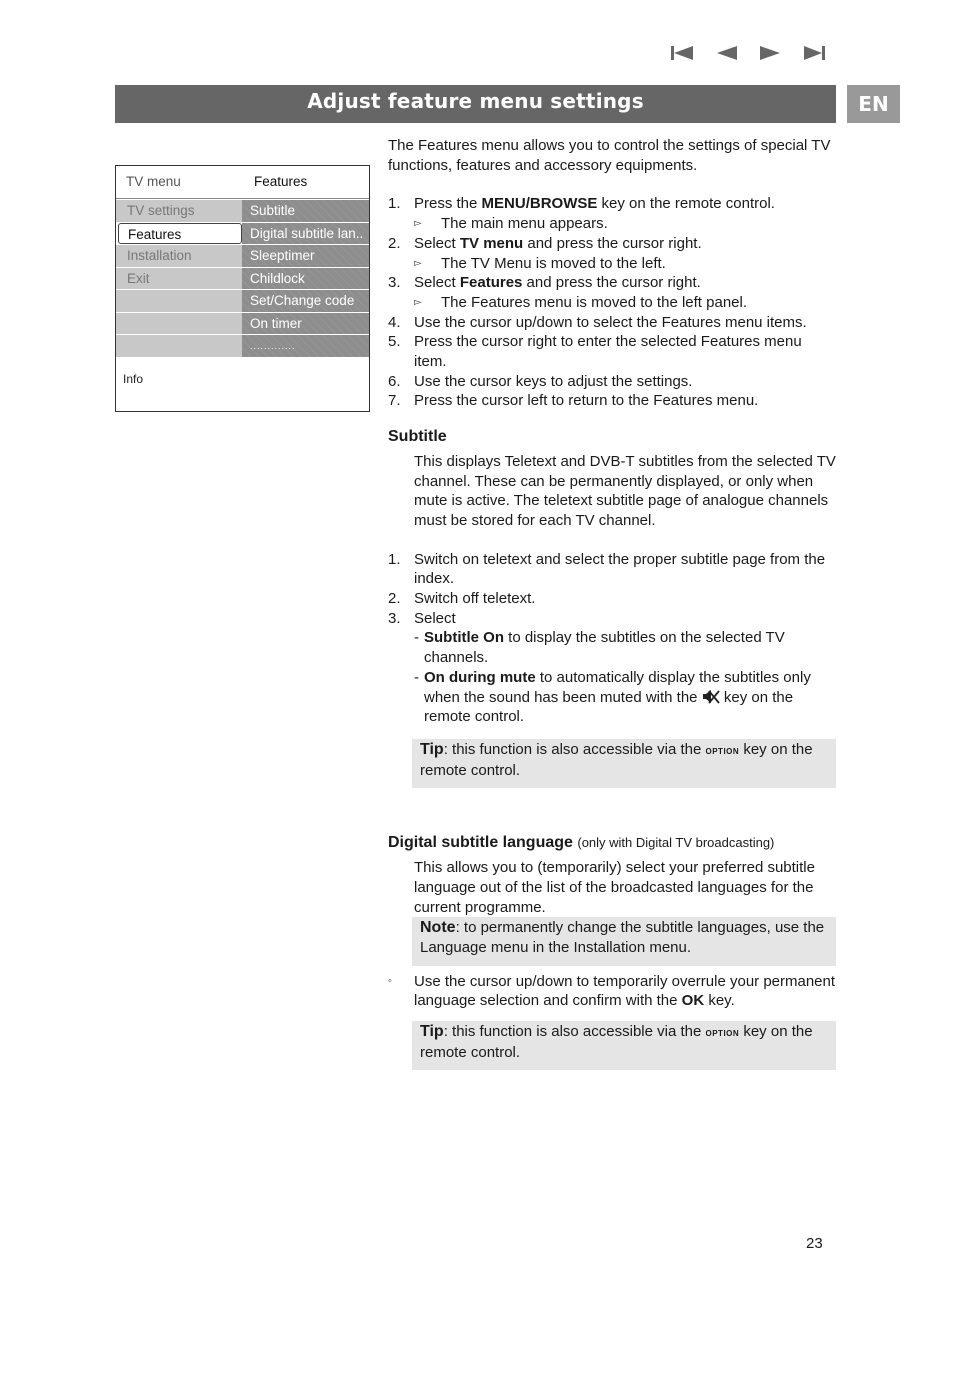  What do you see at coordinates (305, 233) in the screenshot?
I see `feature-item-digital-subtitle-language: Digital subtitle lan..` at bounding box center [305, 233].